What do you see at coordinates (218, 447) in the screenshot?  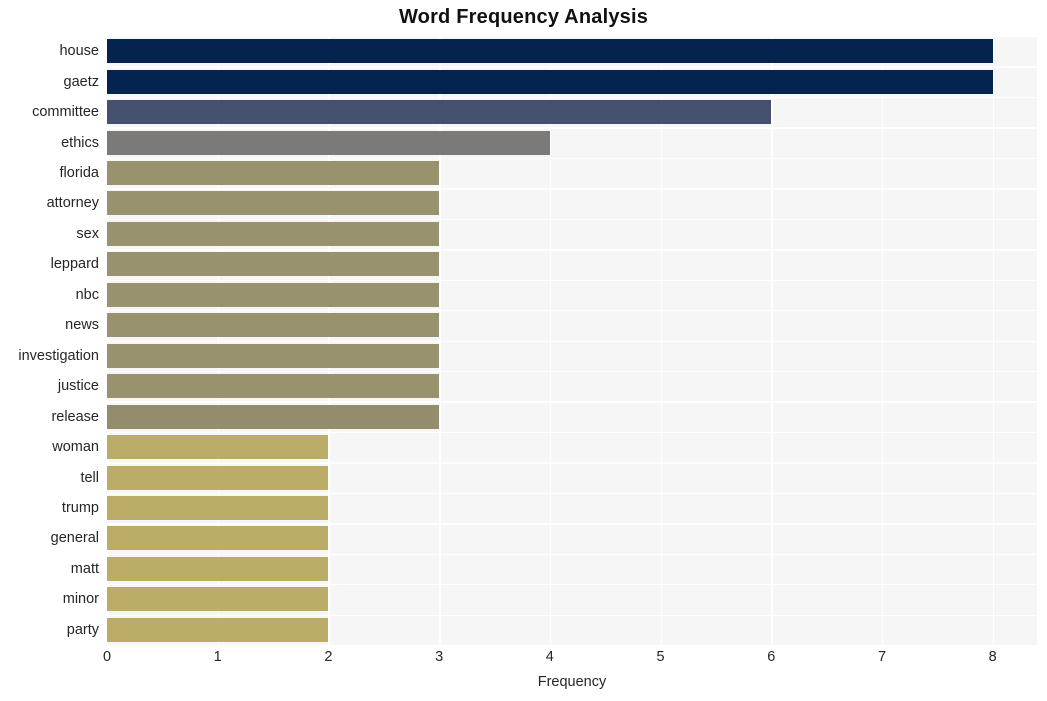 I see `bar-woman` at bounding box center [218, 447].